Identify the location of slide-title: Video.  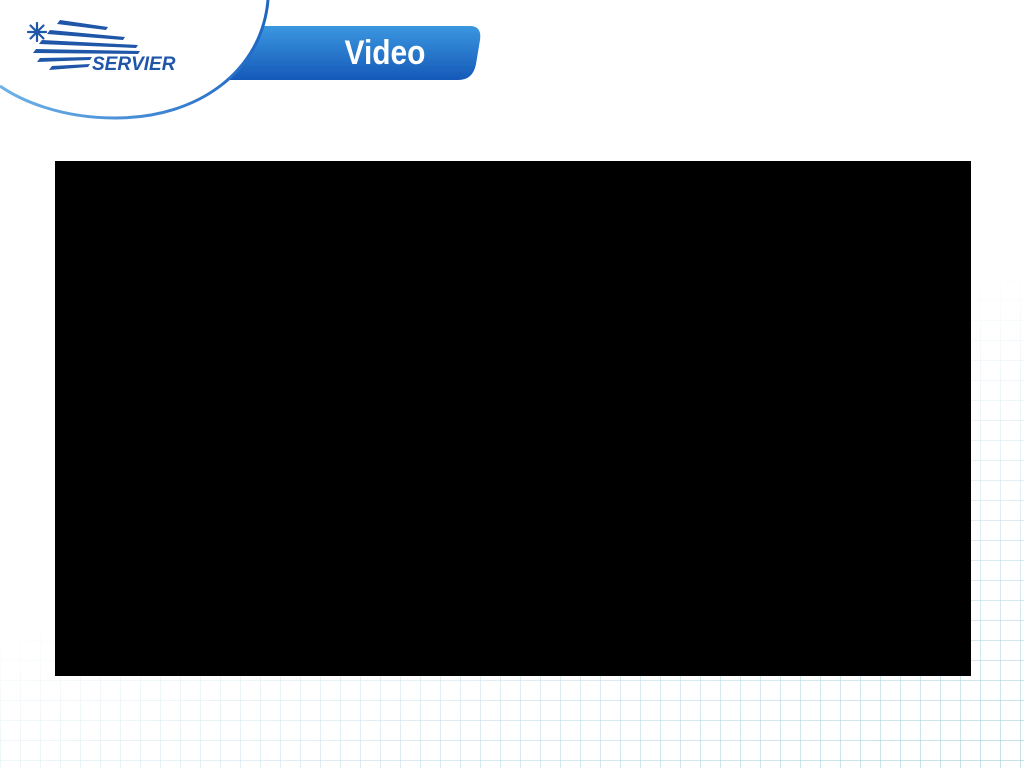
(385, 52).